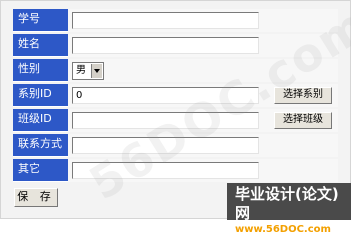  What do you see at coordinates (165, 145) in the screenshot?
I see `contact-input` at bounding box center [165, 145].